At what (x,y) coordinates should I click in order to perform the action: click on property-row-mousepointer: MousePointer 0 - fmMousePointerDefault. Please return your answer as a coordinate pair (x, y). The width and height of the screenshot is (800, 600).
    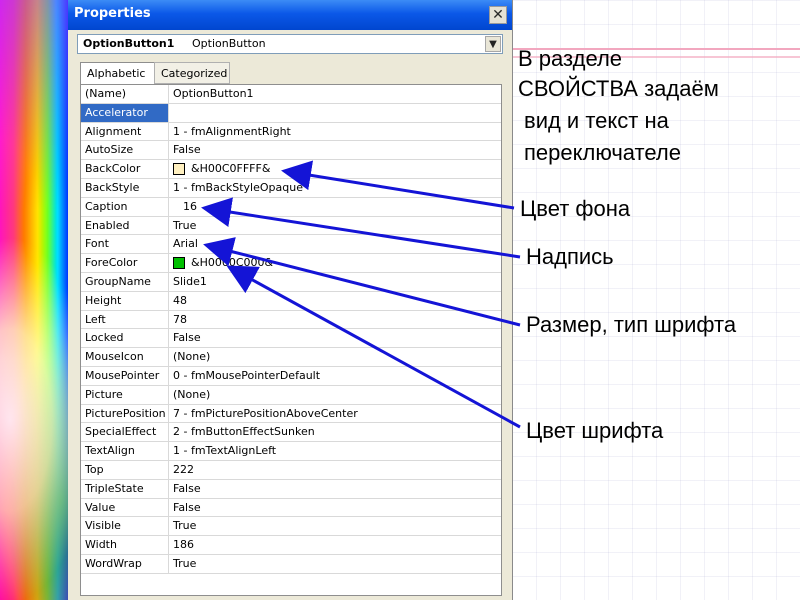
    Looking at the image, I should click on (291, 376).